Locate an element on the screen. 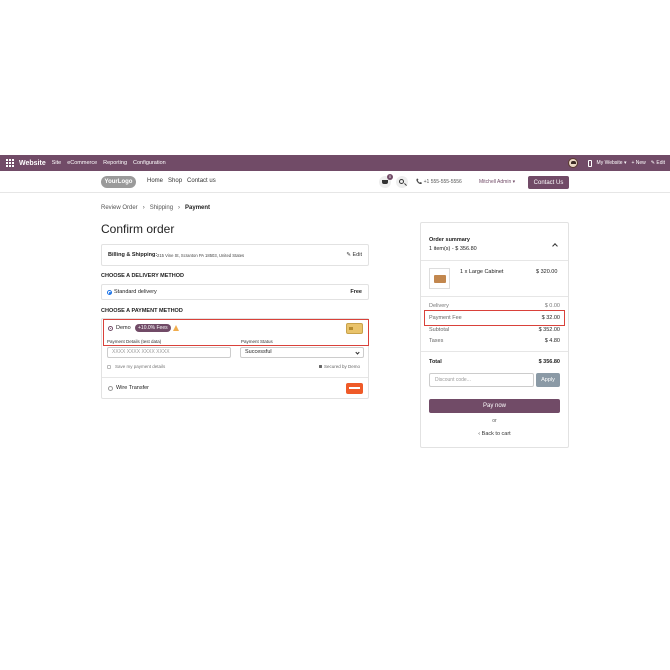 Image resolution: width=670 pixels, height=670 pixels. breadcrumb-review: Review Order is located at coordinates (119, 208).